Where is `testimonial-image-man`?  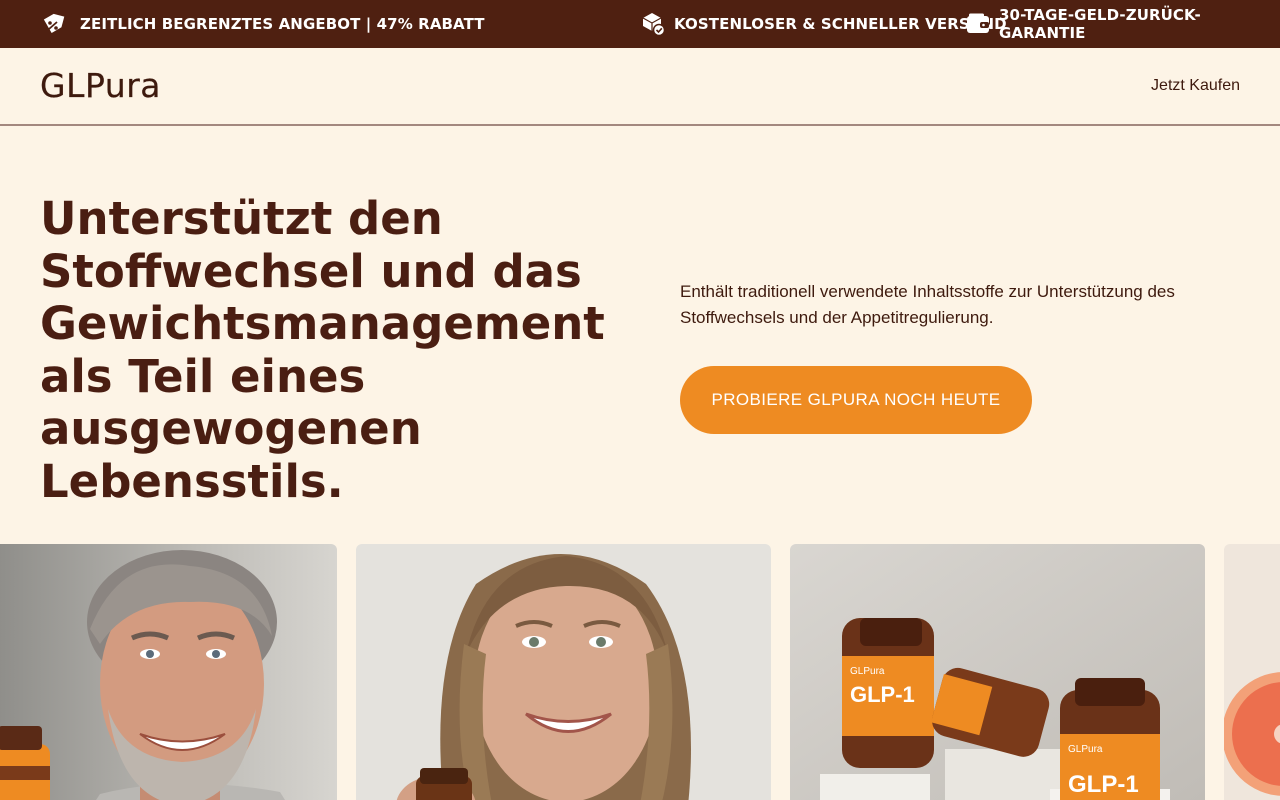
testimonial-image-man is located at coordinates (168, 672).